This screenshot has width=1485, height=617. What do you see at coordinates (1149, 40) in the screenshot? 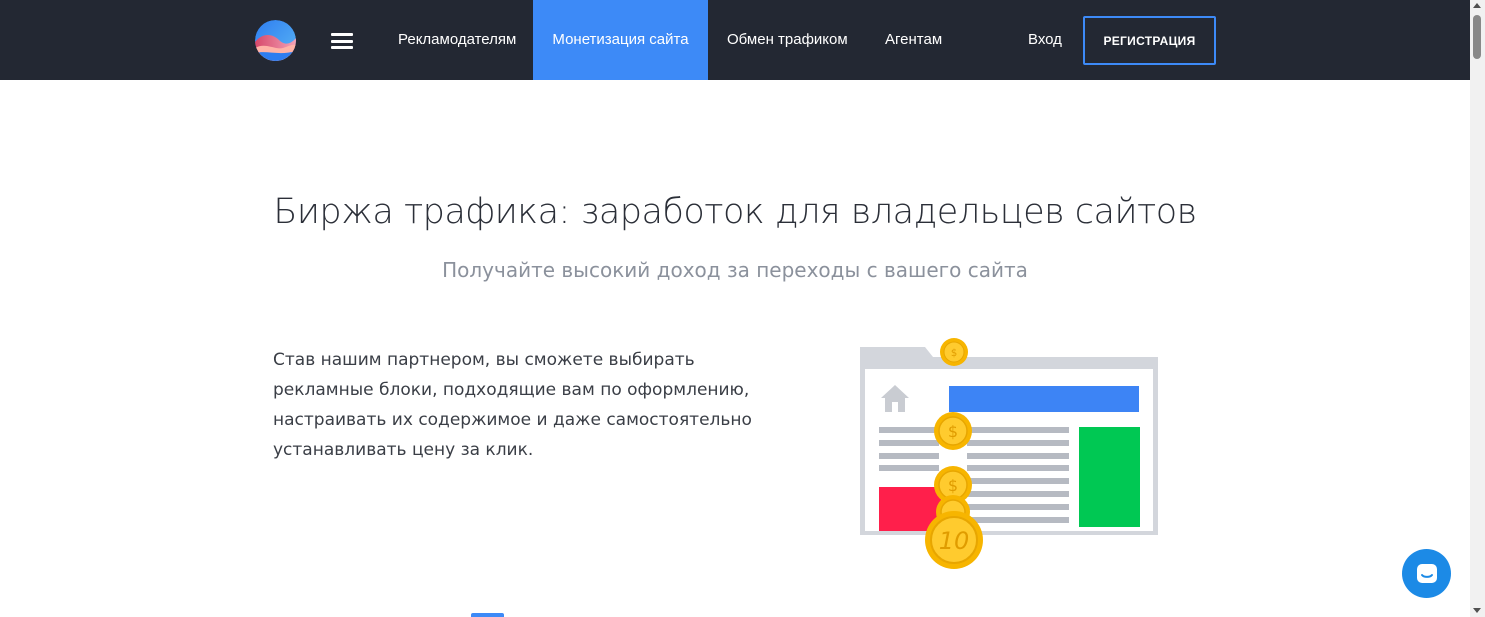
I see `register-button: РЕГИСТРАЦИЯ` at bounding box center [1149, 40].